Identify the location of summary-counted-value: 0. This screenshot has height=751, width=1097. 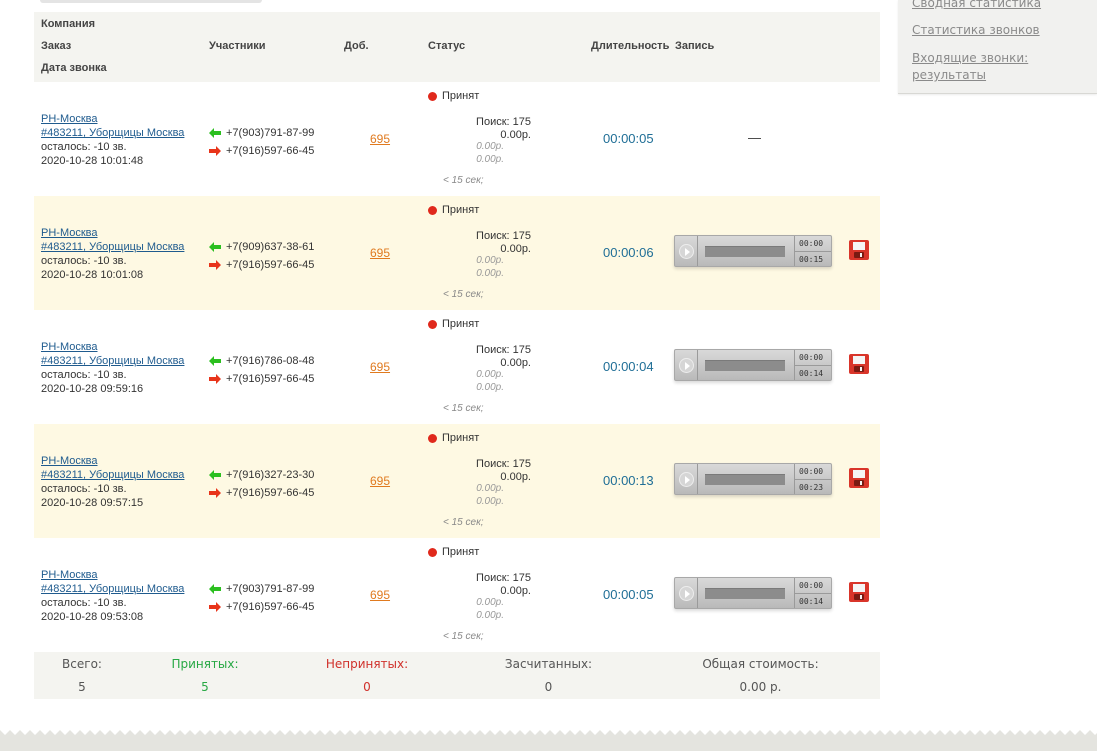
(548, 687).